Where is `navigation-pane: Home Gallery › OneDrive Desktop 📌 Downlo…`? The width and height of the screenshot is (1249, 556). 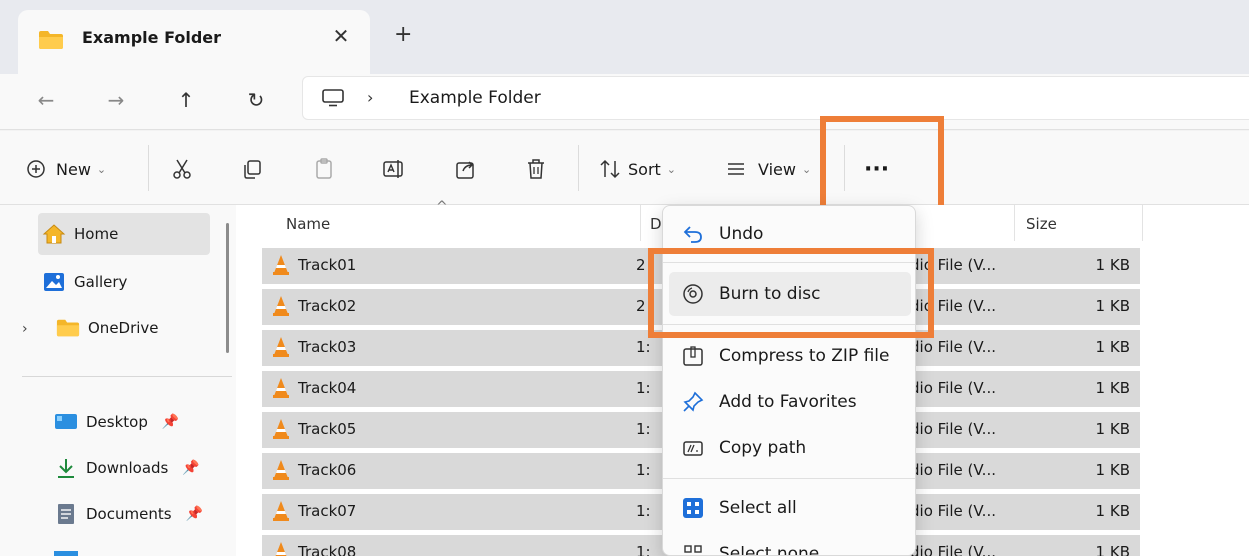
navigation-pane: Home Gallery › OneDrive Desktop 📌 Downlo… is located at coordinates (118, 380).